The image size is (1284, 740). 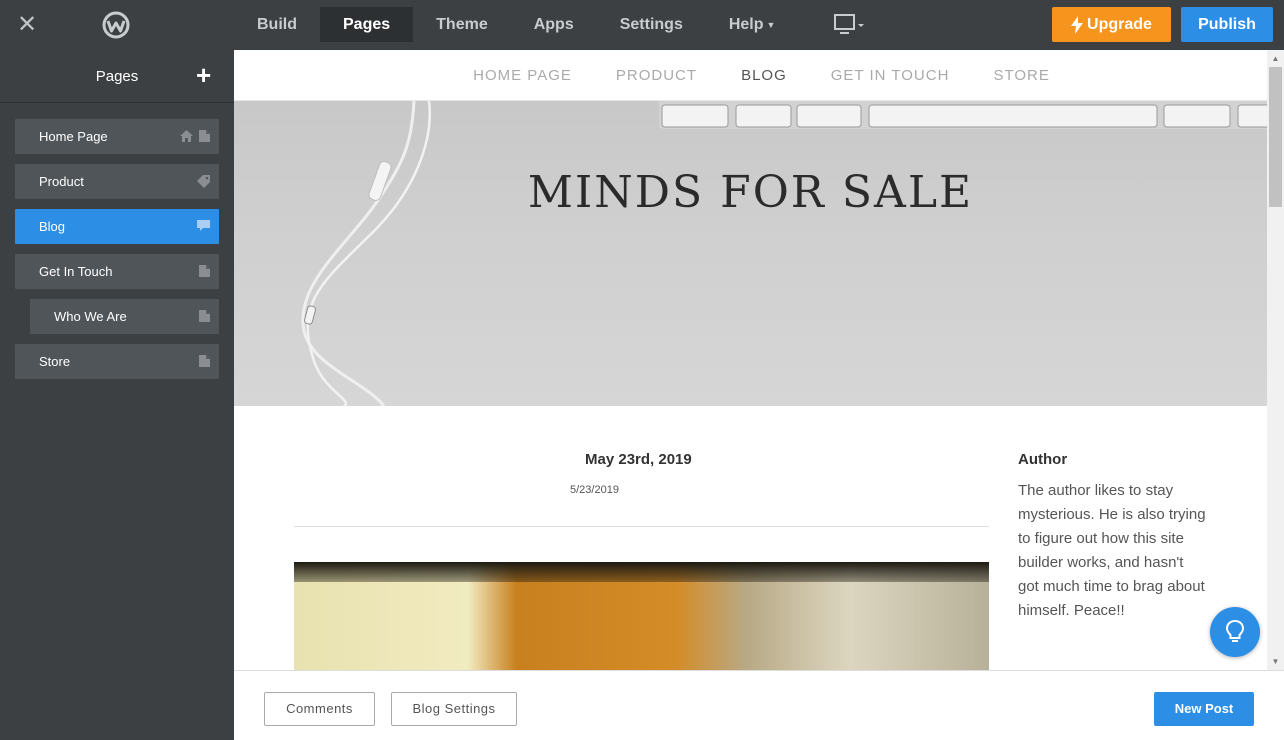 I want to click on post-image, so click(x=641, y=616).